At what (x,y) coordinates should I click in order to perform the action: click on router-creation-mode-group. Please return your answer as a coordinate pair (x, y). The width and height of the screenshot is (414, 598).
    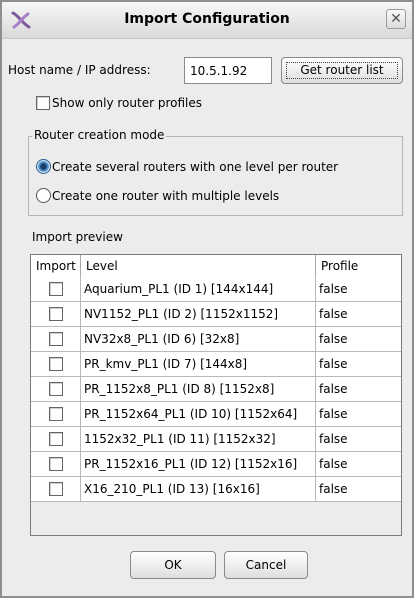
    Looking at the image, I should click on (215, 176).